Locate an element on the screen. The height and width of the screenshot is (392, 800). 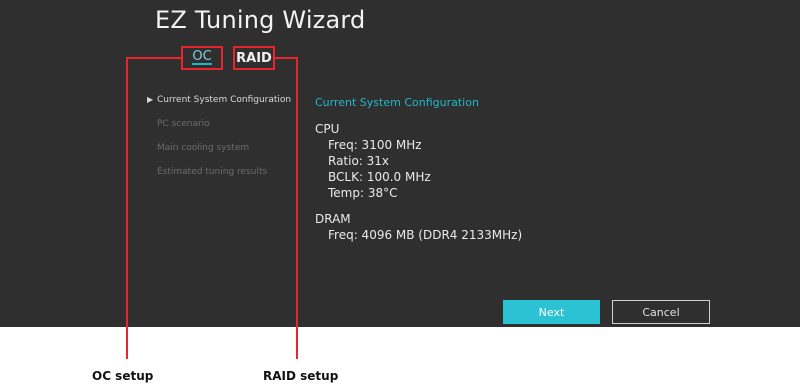
cpu-freq: Freq: 3100 MHz is located at coordinates (375, 145).